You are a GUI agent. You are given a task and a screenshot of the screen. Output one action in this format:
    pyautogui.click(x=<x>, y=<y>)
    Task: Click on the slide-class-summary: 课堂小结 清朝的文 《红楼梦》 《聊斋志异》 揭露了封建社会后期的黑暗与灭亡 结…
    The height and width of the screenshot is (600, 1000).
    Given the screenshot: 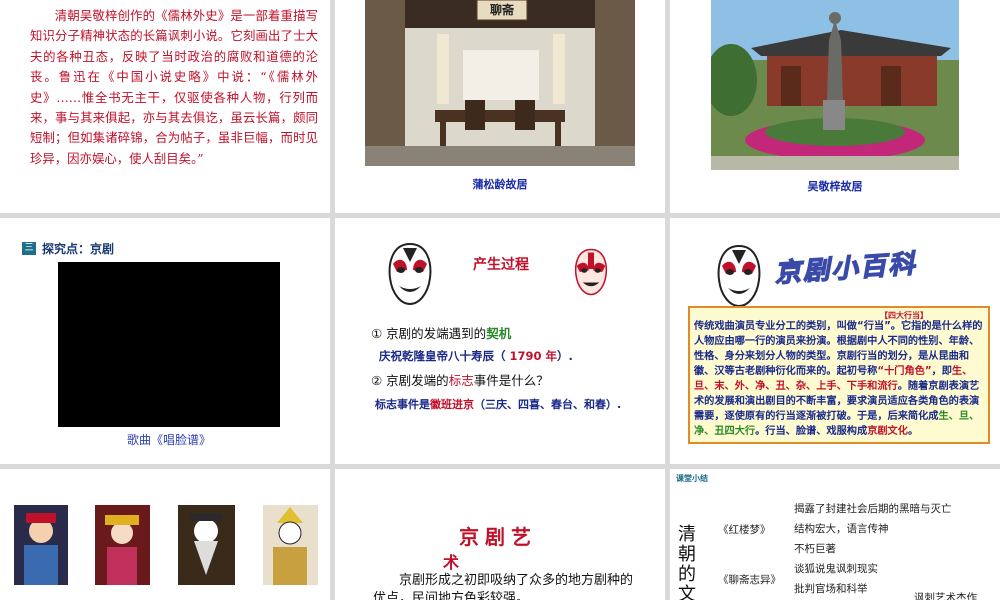 What is the action you would take?
    pyautogui.click(x=835, y=534)
    